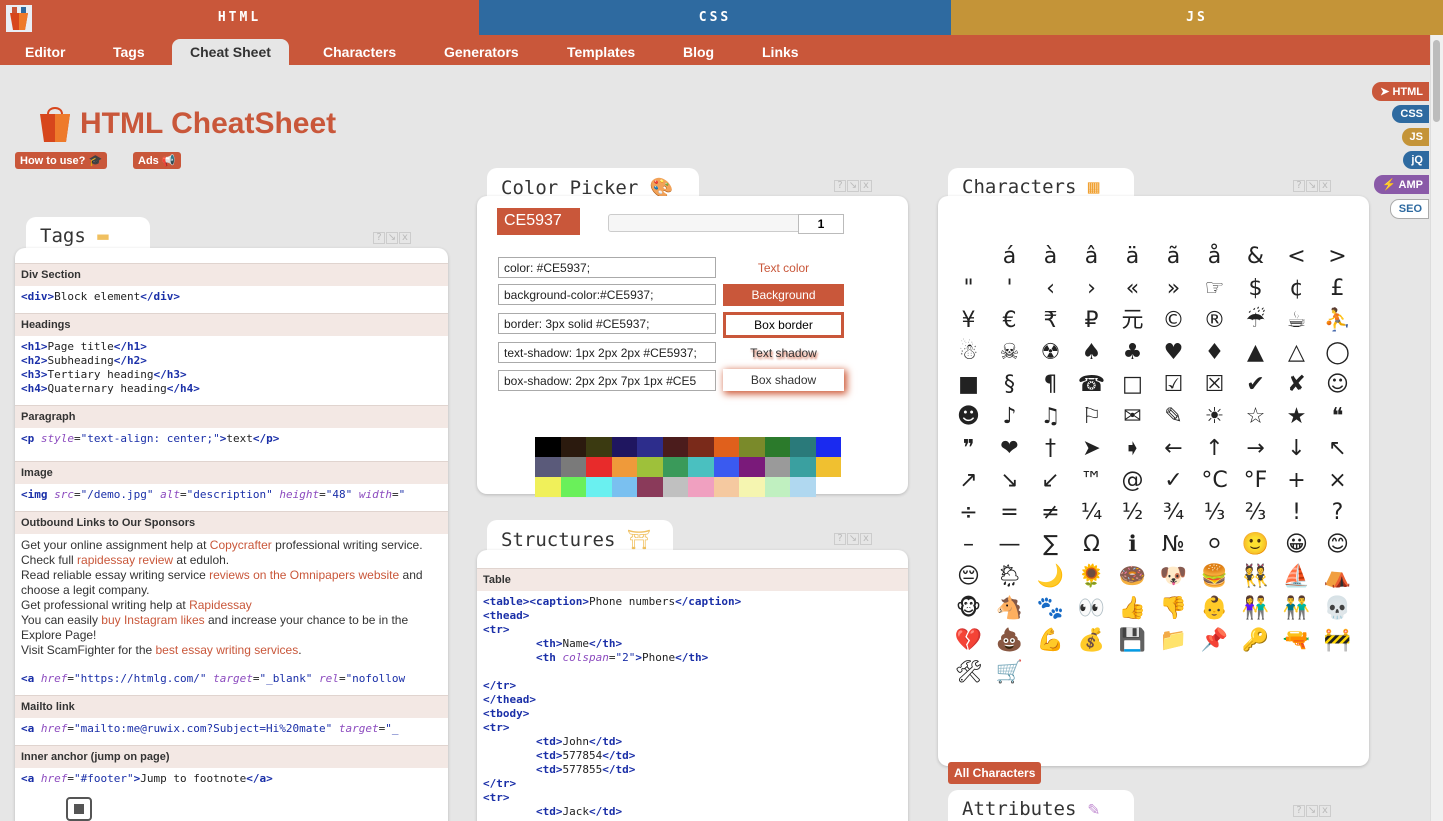 The image size is (1443, 821). What do you see at coordinates (1312, 811) in the screenshot?
I see `minimize-icon: ↘` at bounding box center [1312, 811].